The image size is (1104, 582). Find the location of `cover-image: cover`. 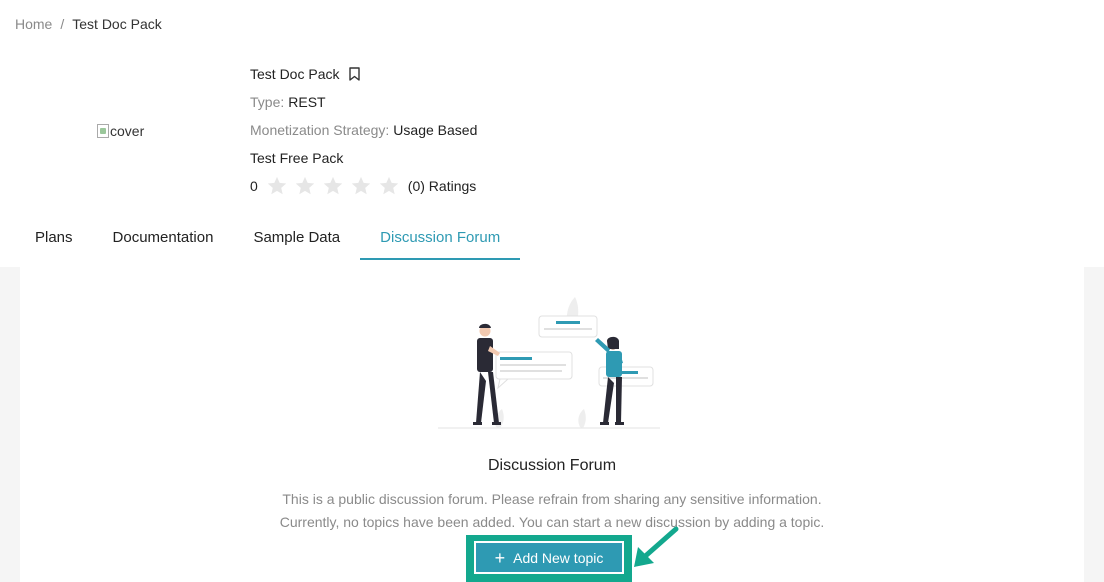

cover-image: cover is located at coordinates (120, 131).